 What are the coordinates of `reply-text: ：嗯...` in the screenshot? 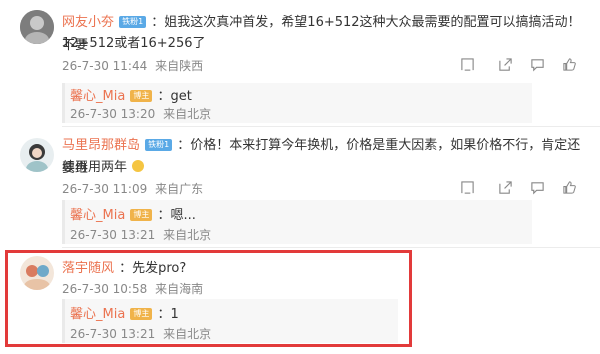 It's located at (176, 215).